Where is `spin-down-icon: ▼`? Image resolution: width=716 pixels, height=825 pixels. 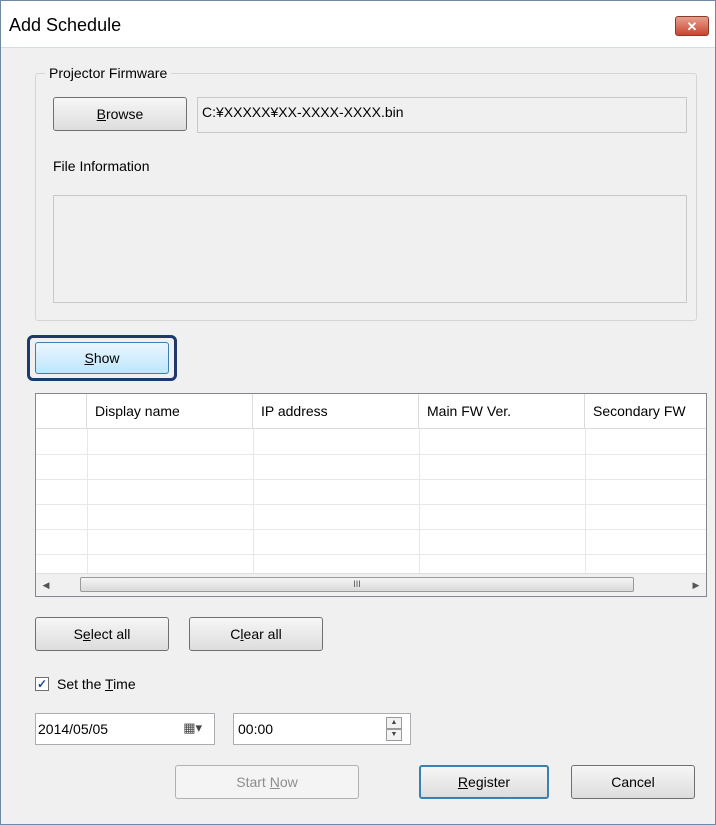 spin-down-icon: ▼ is located at coordinates (394, 734).